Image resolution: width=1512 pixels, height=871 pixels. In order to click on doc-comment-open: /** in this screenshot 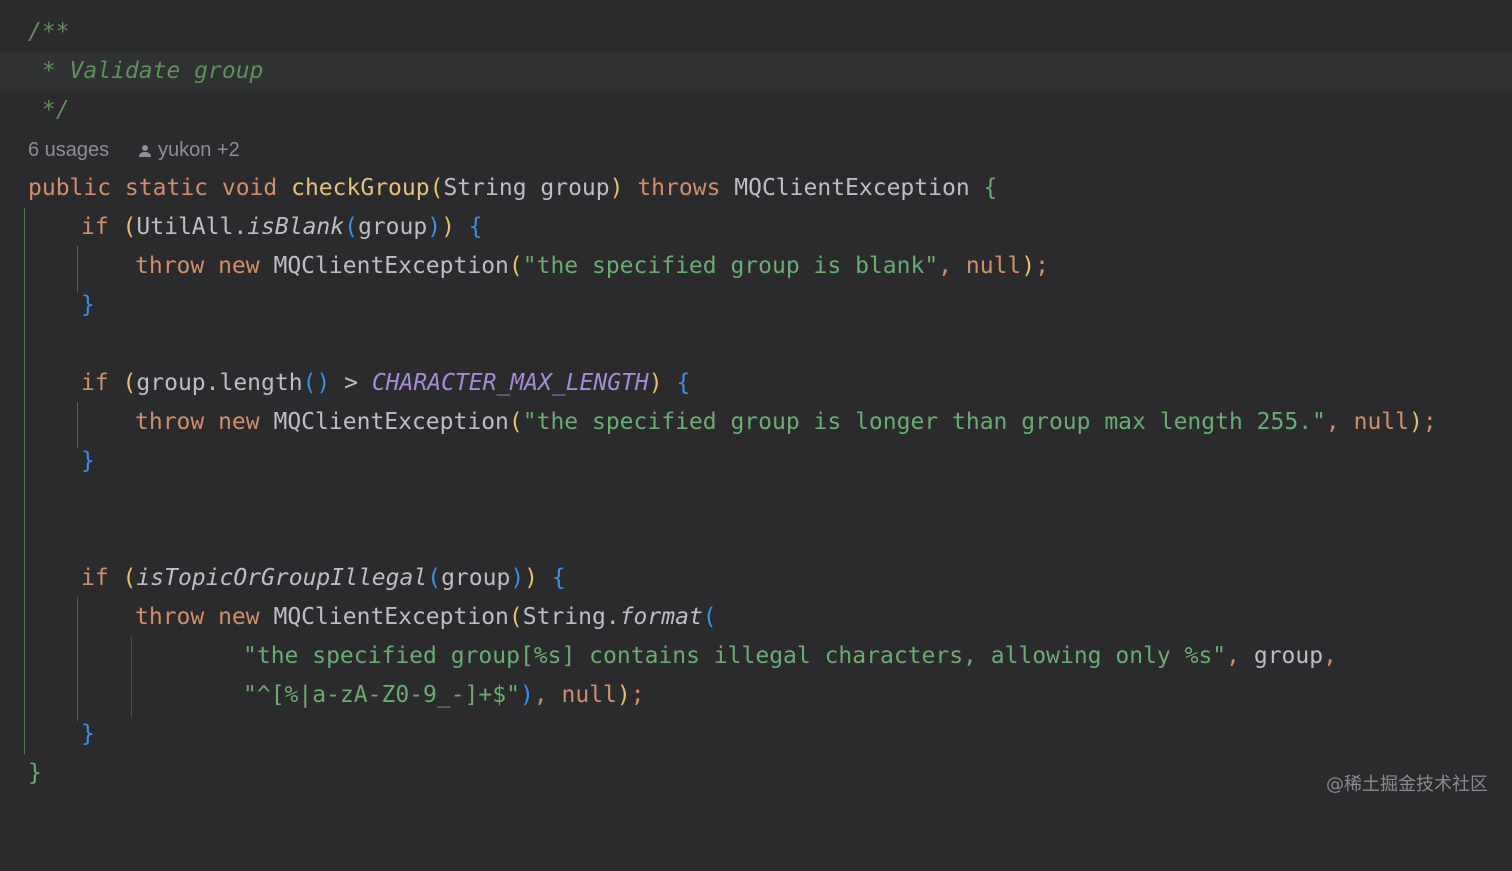, I will do `click(49, 32)`.